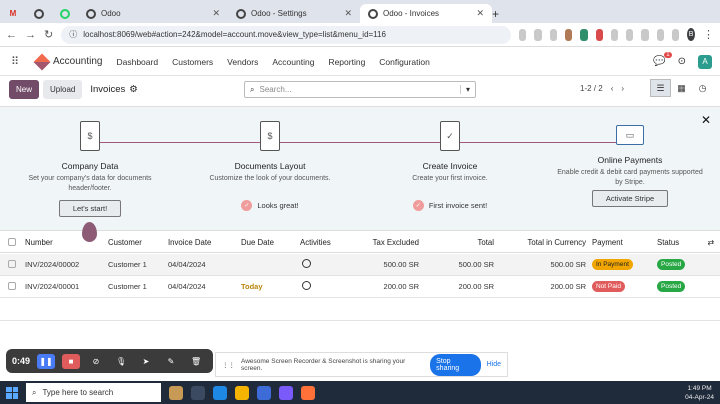 This screenshot has height=404, width=720. Describe the element at coordinates (93, 392) in the screenshot. I see `taskbar-search: ⌕ Type here to search` at that location.